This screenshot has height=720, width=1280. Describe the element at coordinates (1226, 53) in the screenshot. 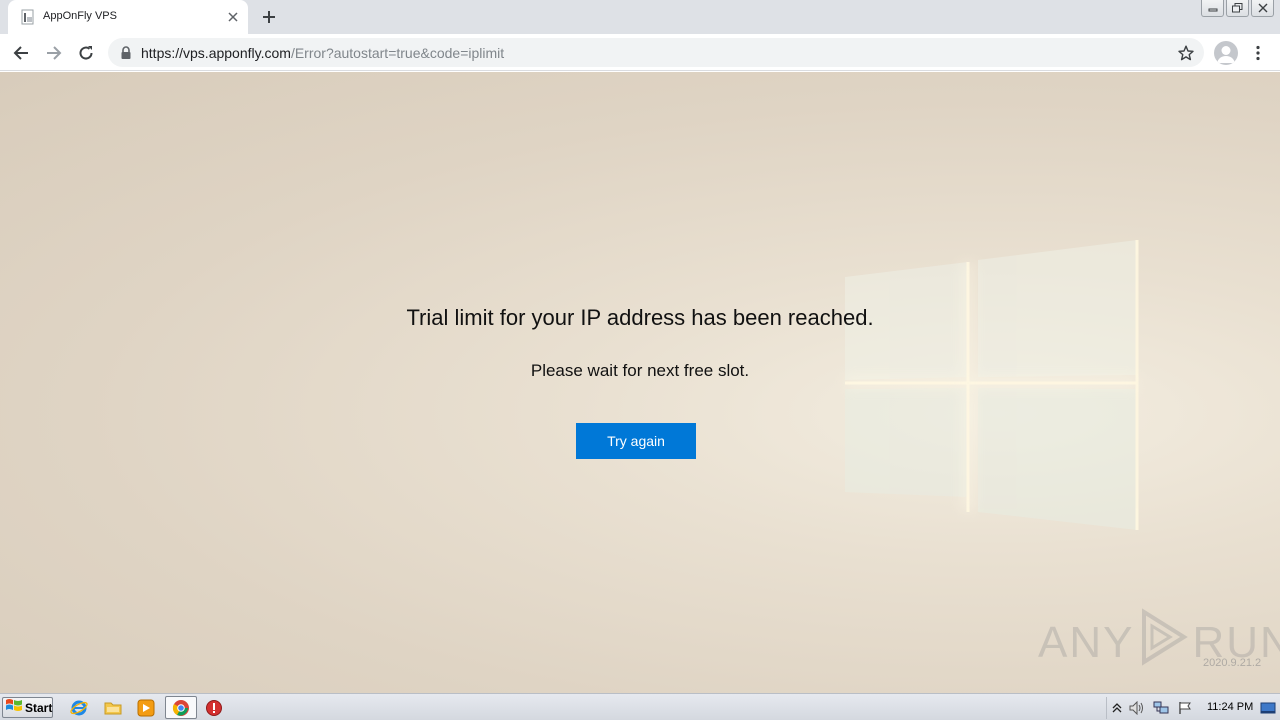

I see `profile-icon` at that location.